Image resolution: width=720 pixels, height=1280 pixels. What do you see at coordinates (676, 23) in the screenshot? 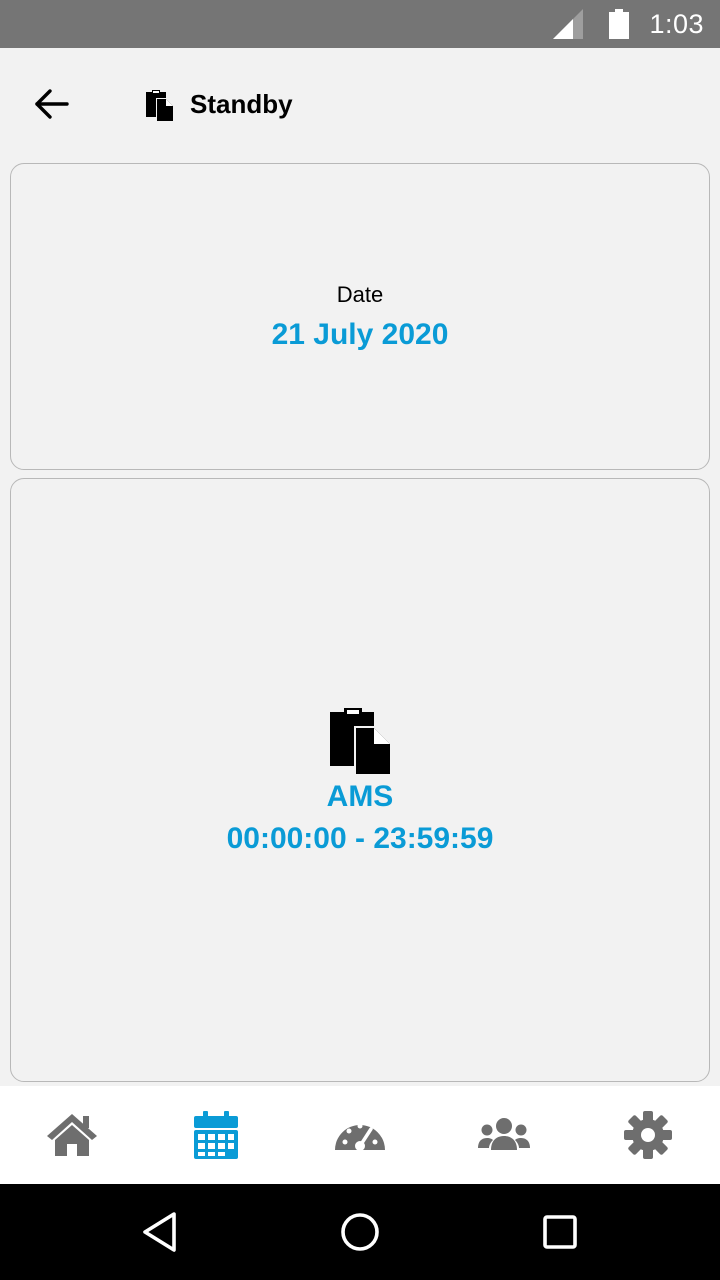
I see `status-time: 1:03` at bounding box center [676, 23].